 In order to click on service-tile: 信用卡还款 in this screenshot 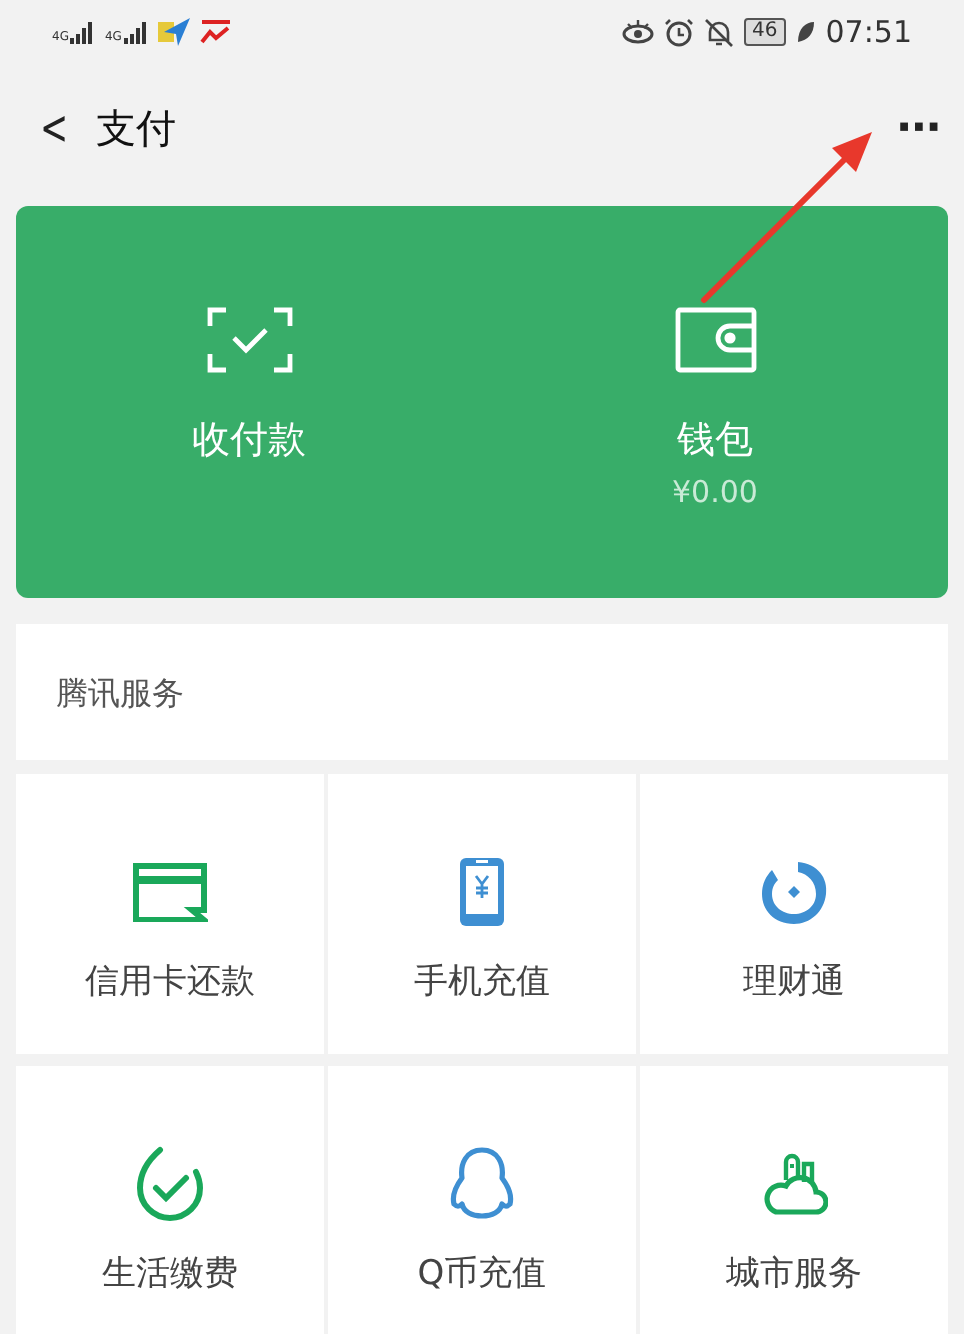, I will do `click(170, 914)`.